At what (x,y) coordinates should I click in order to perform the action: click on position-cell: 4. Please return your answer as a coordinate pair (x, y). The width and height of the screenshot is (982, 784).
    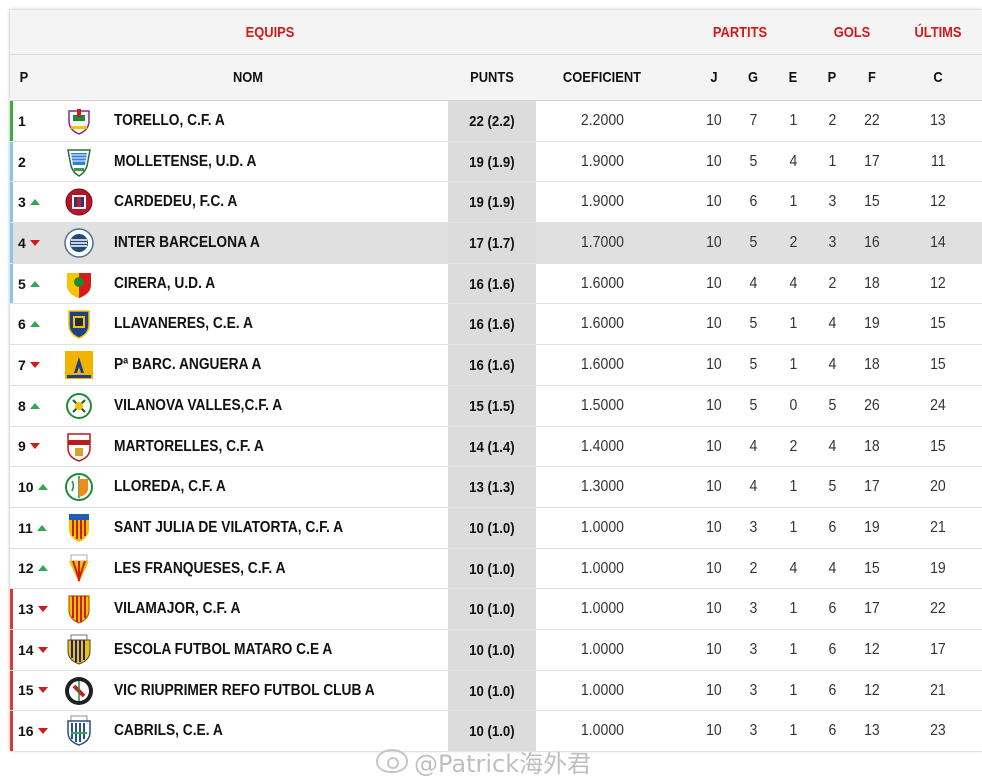
    Looking at the image, I should click on (29, 243).